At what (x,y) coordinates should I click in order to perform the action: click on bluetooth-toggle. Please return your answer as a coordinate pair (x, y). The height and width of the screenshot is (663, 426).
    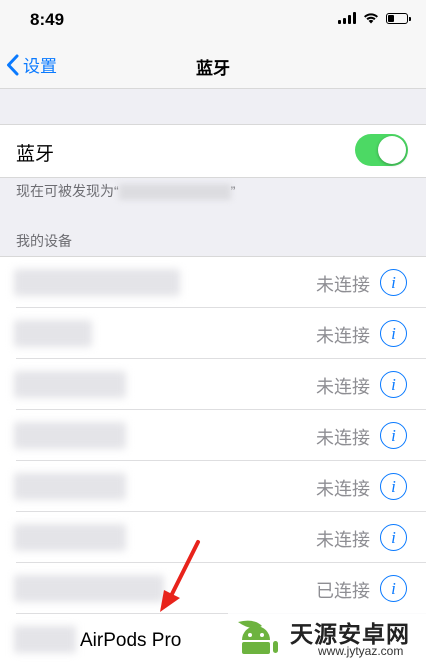
    Looking at the image, I should click on (381, 150).